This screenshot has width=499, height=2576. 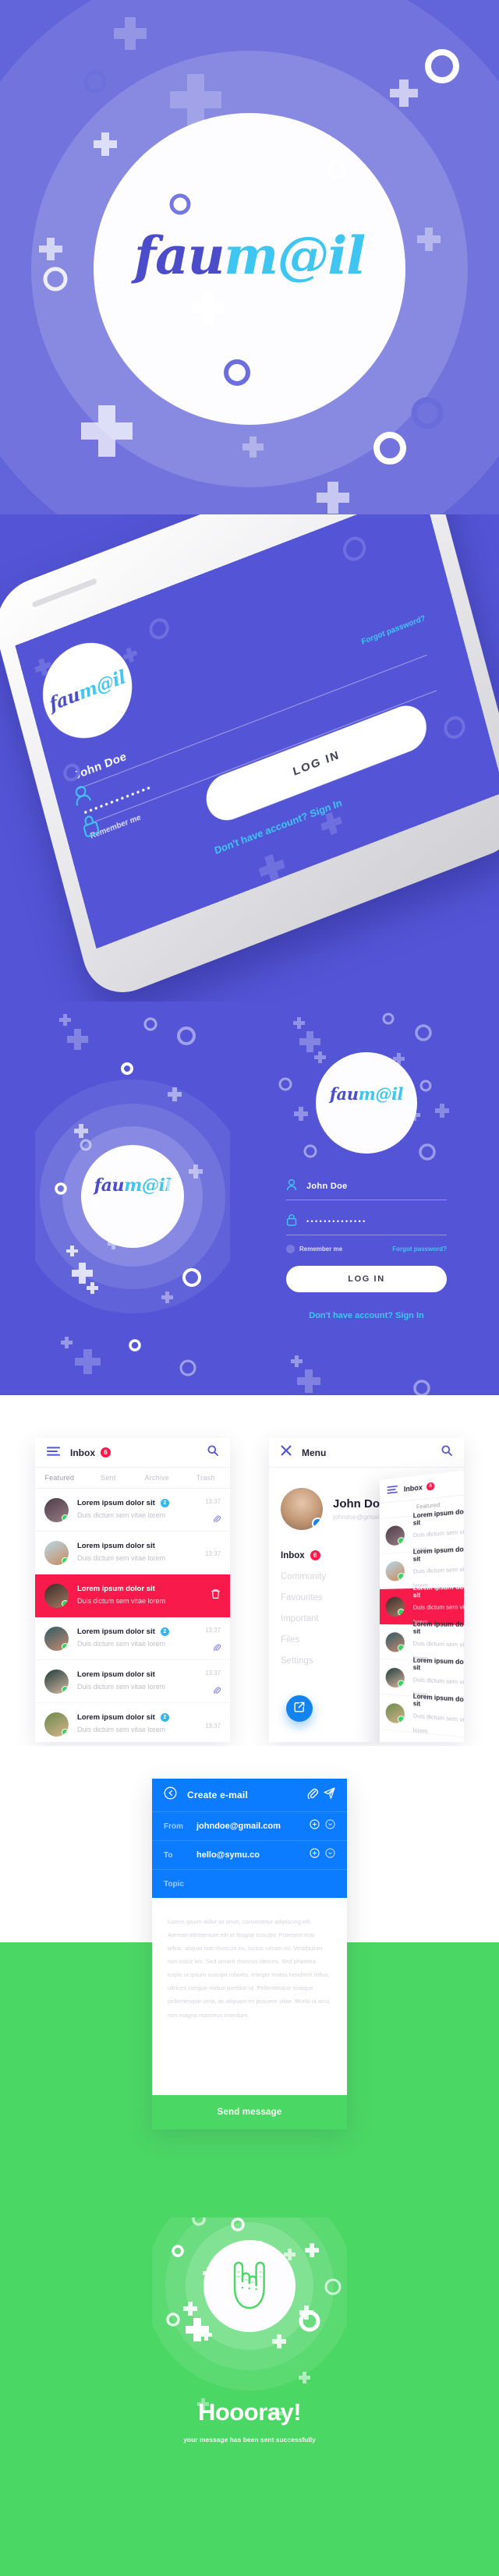 I want to click on tab-sent: Sent, so click(x=108, y=1478).